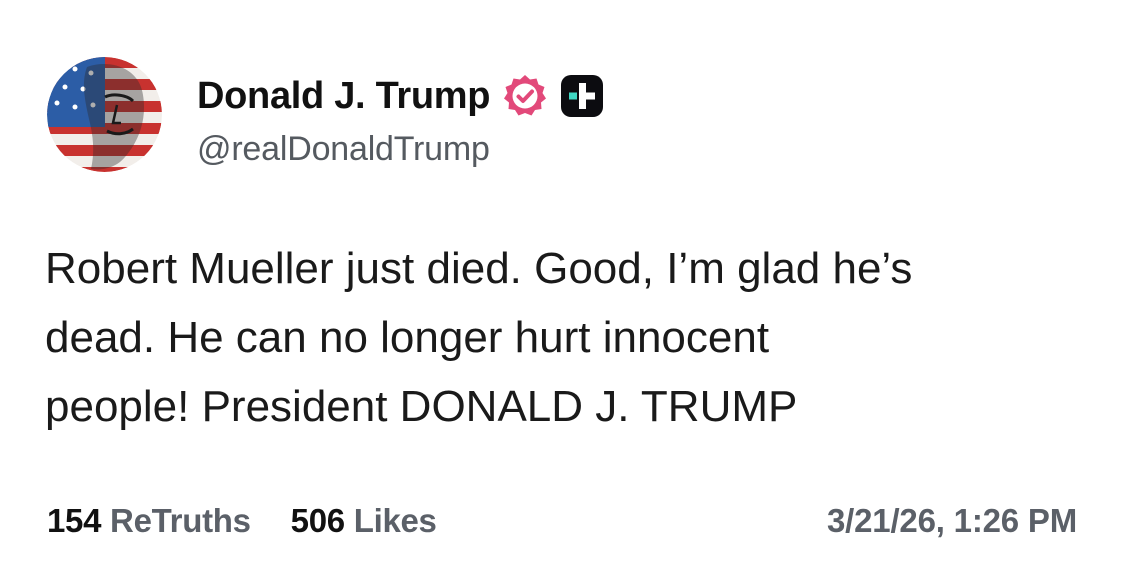 The width and height of the screenshot is (1125, 577). I want to click on likes-label: Likes, so click(395, 520).